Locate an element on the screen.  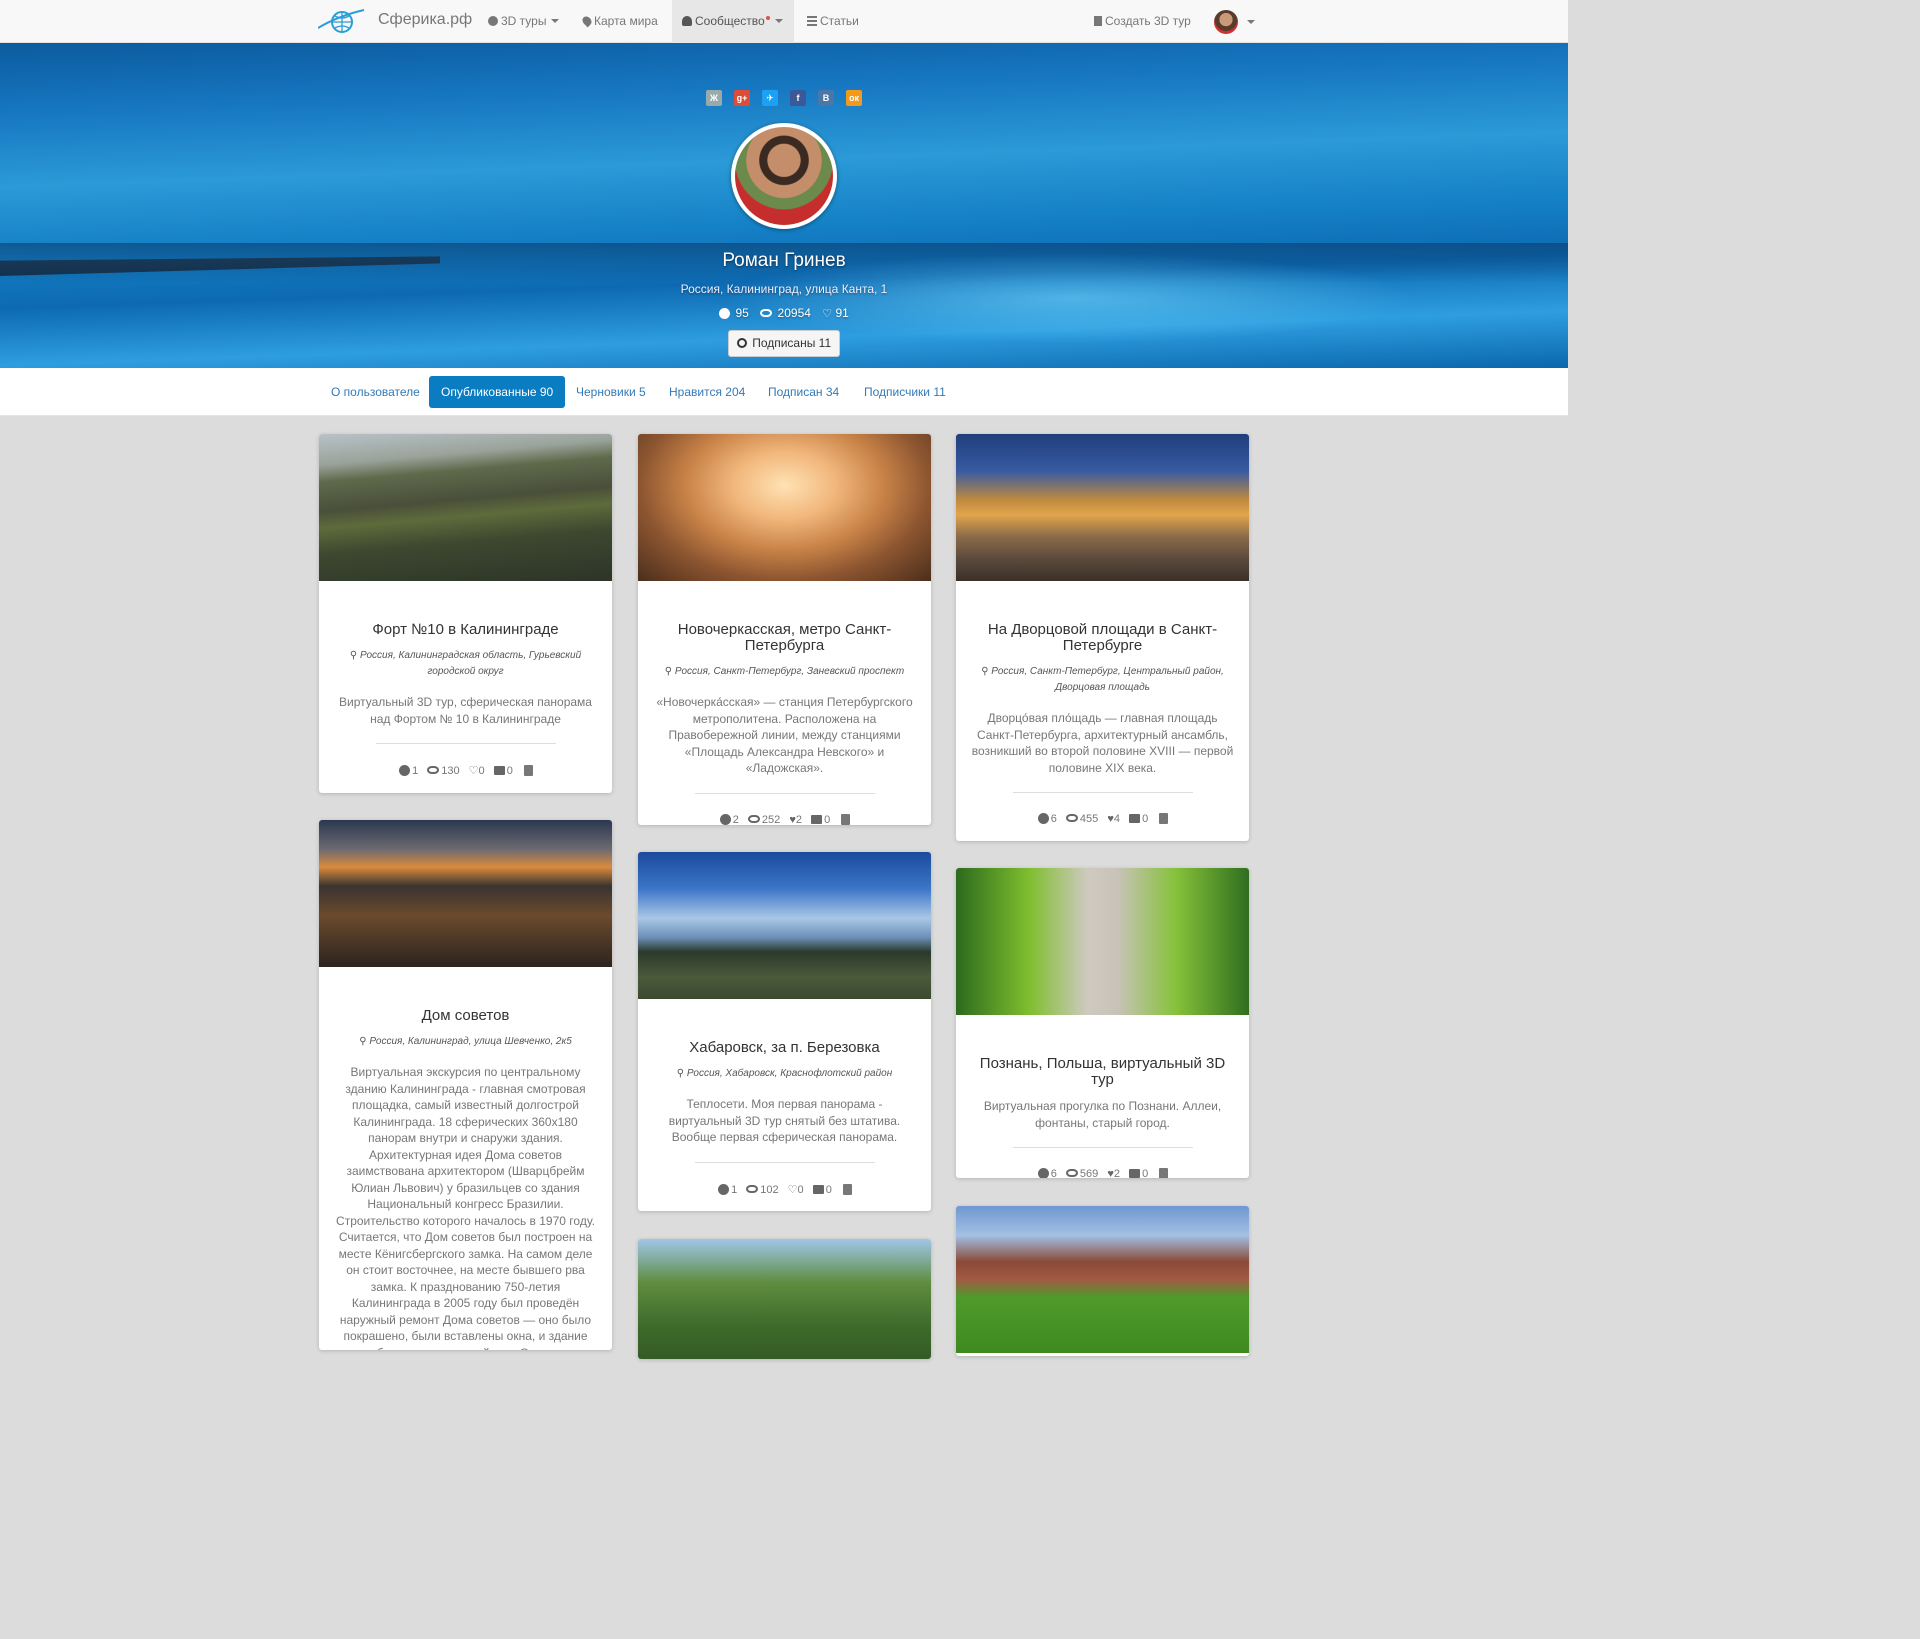
tab-following: Подписан 34 is located at coordinates (803, 392).